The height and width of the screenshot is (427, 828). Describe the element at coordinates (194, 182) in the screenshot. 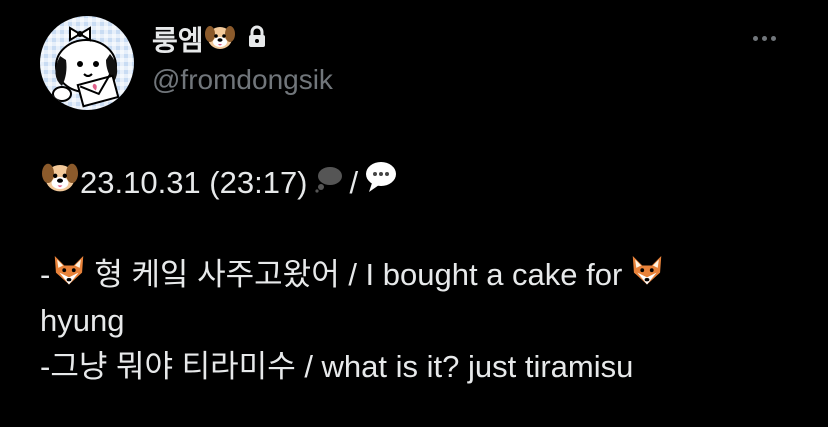

I see `tweet-date-text: 23.10.31 (23:17)` at that location.